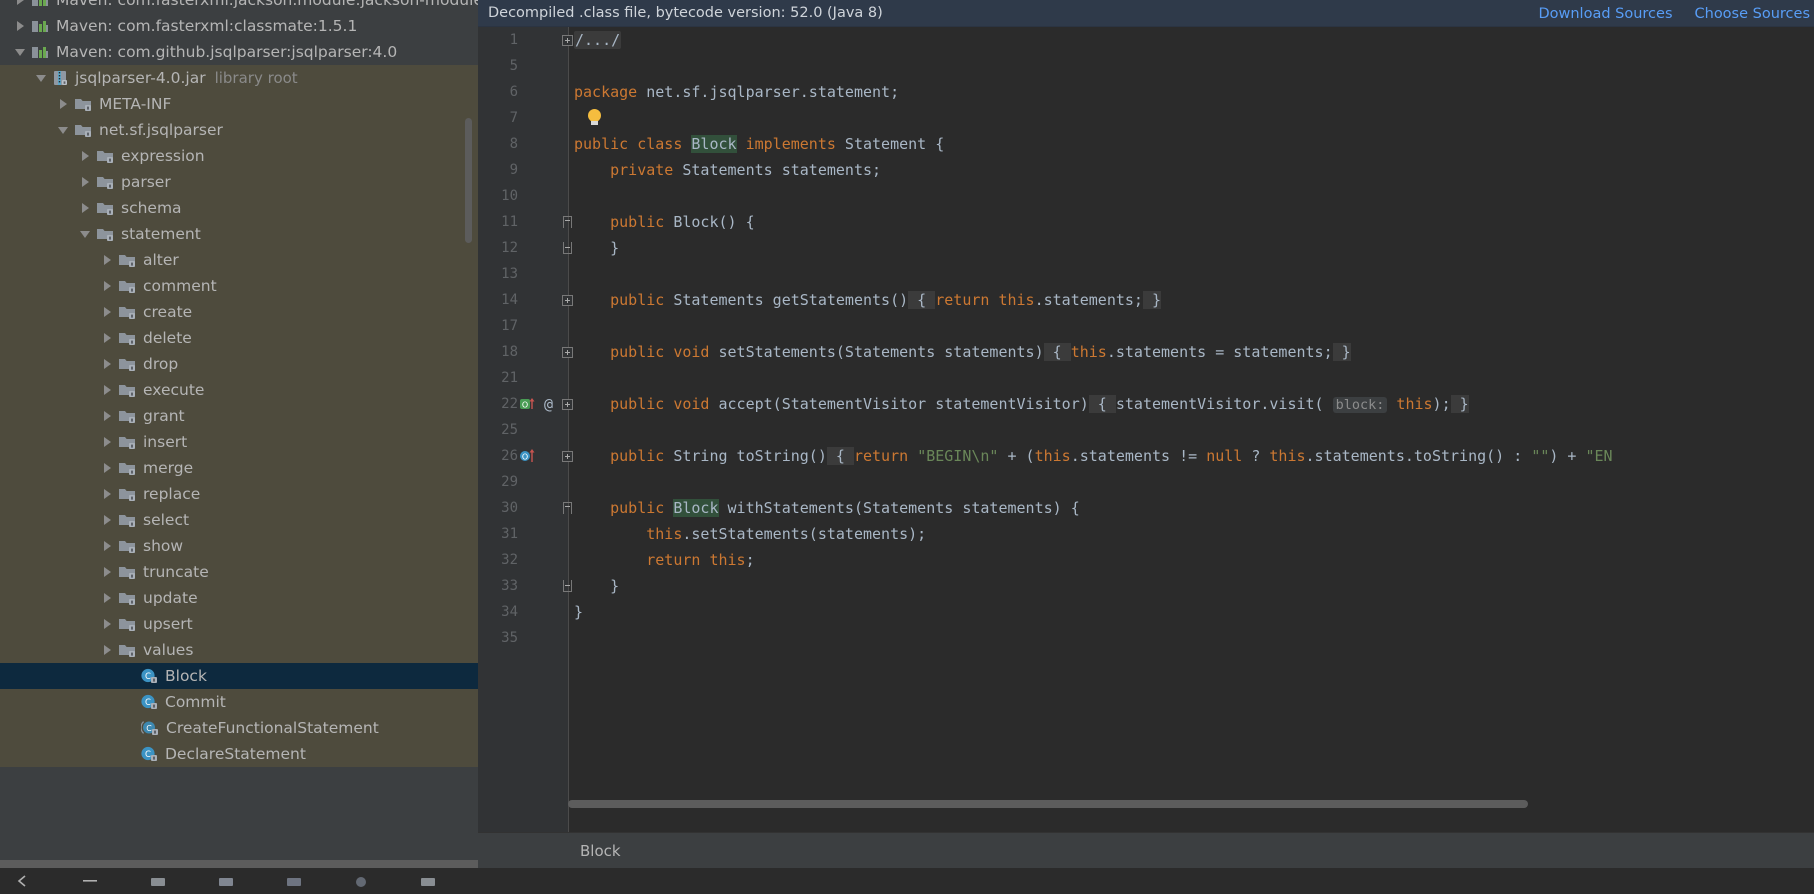 This screenshot has height=894, width=1814. What do you see at coordinates (1753, 14) in the screenshot?
I see `choose-sources-link: Choose Sources` at bounding box center [1753, 14].